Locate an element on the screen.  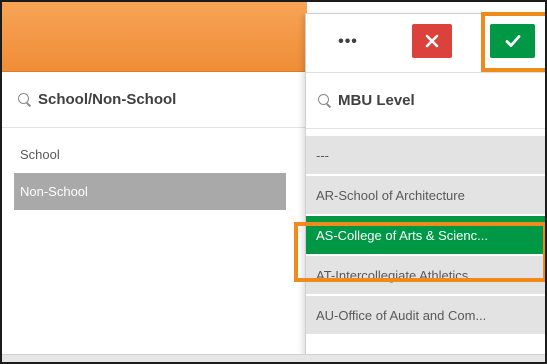
popover-toolbar: ••• is located at coordinates (425, 42).